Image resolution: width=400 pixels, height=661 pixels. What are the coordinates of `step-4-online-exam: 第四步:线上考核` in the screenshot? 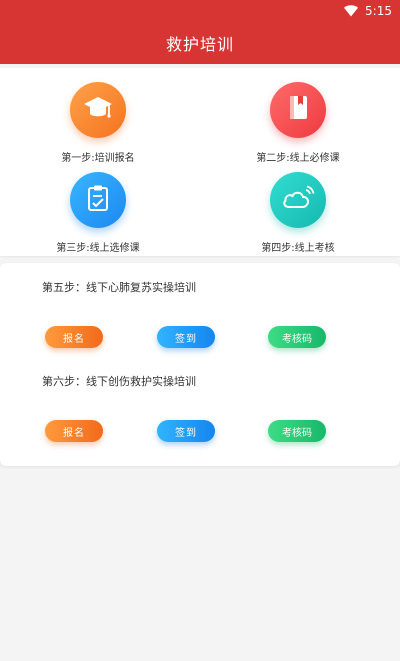 It's located at (298, 211).